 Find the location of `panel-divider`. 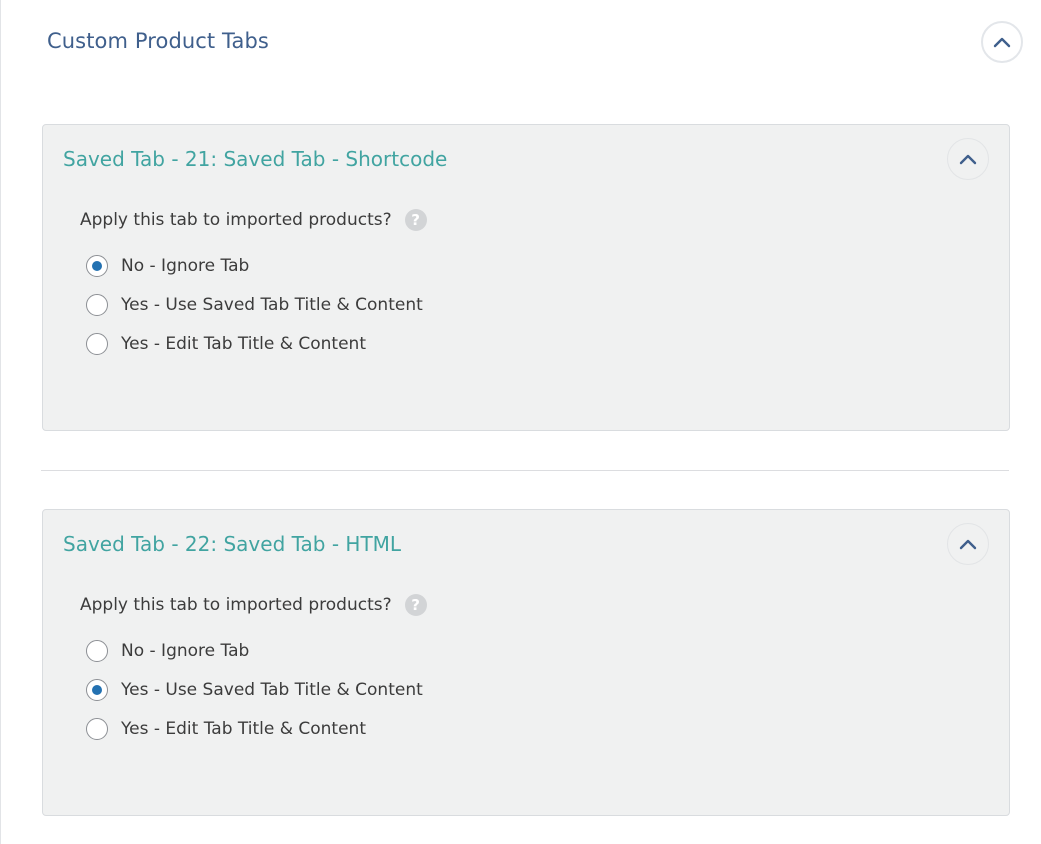

panel-divider is located at coordinates (525, 470).